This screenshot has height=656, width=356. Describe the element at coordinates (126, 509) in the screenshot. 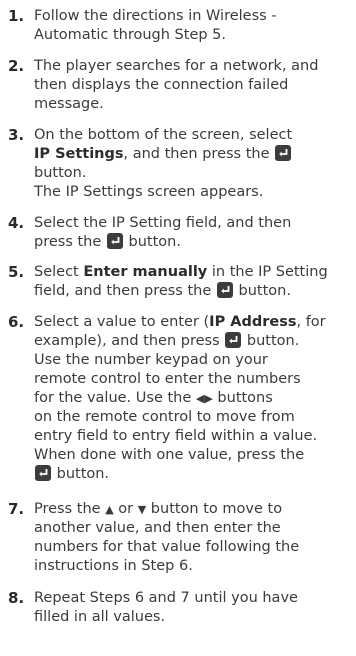

I see `text: or` at that location.